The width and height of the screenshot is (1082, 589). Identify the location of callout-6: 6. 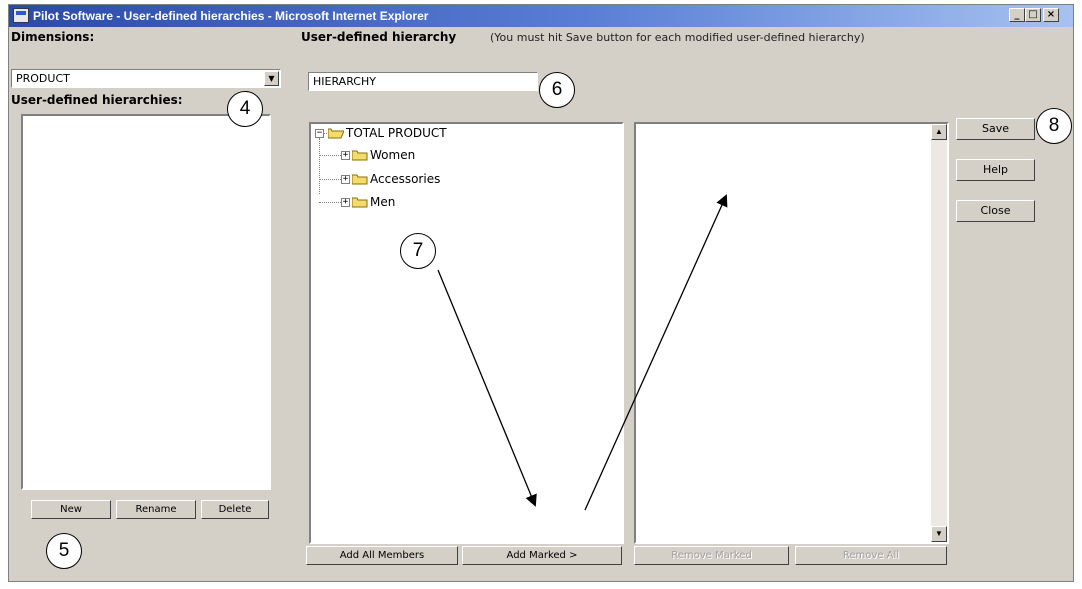
(557, 90).